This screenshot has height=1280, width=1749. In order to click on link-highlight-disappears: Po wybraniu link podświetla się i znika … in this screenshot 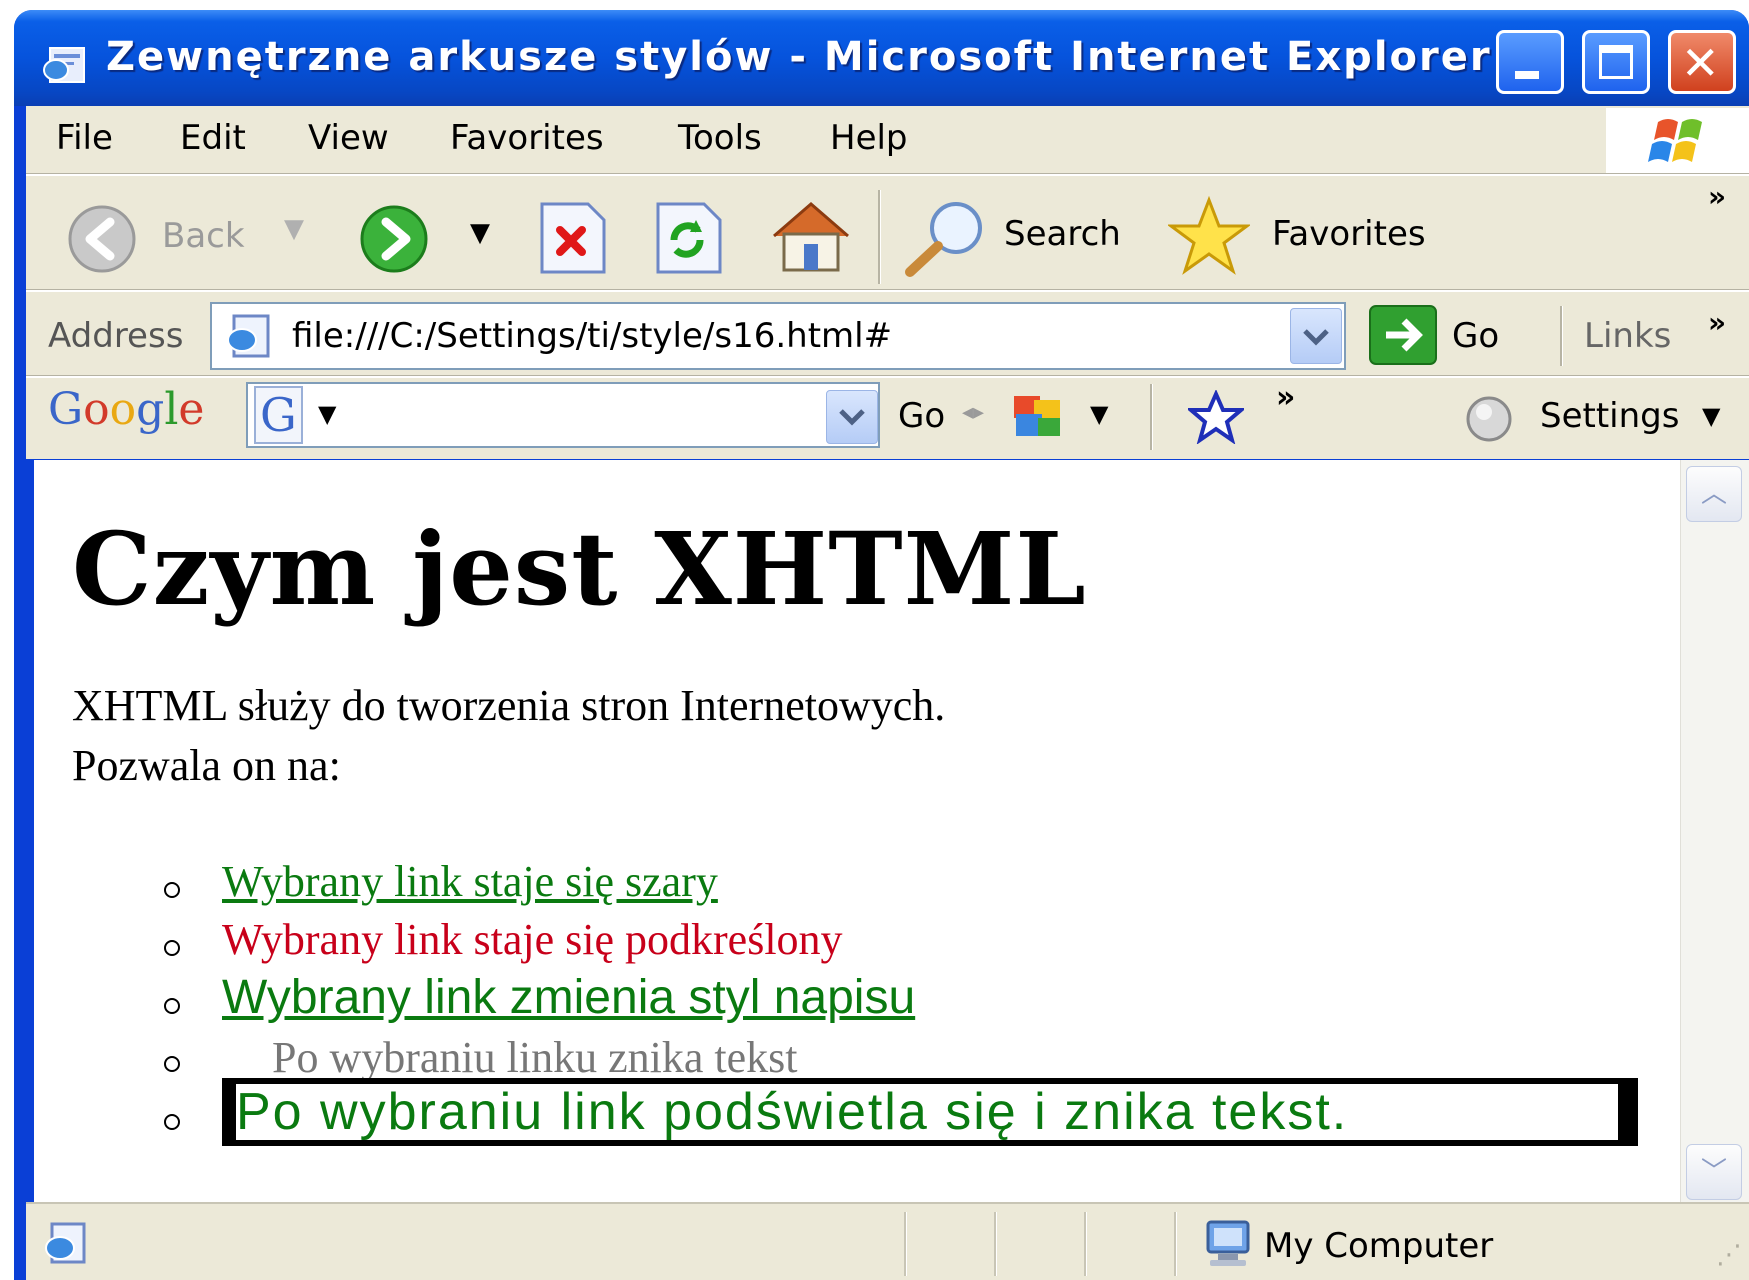, I will do `click(792, 1112)`.